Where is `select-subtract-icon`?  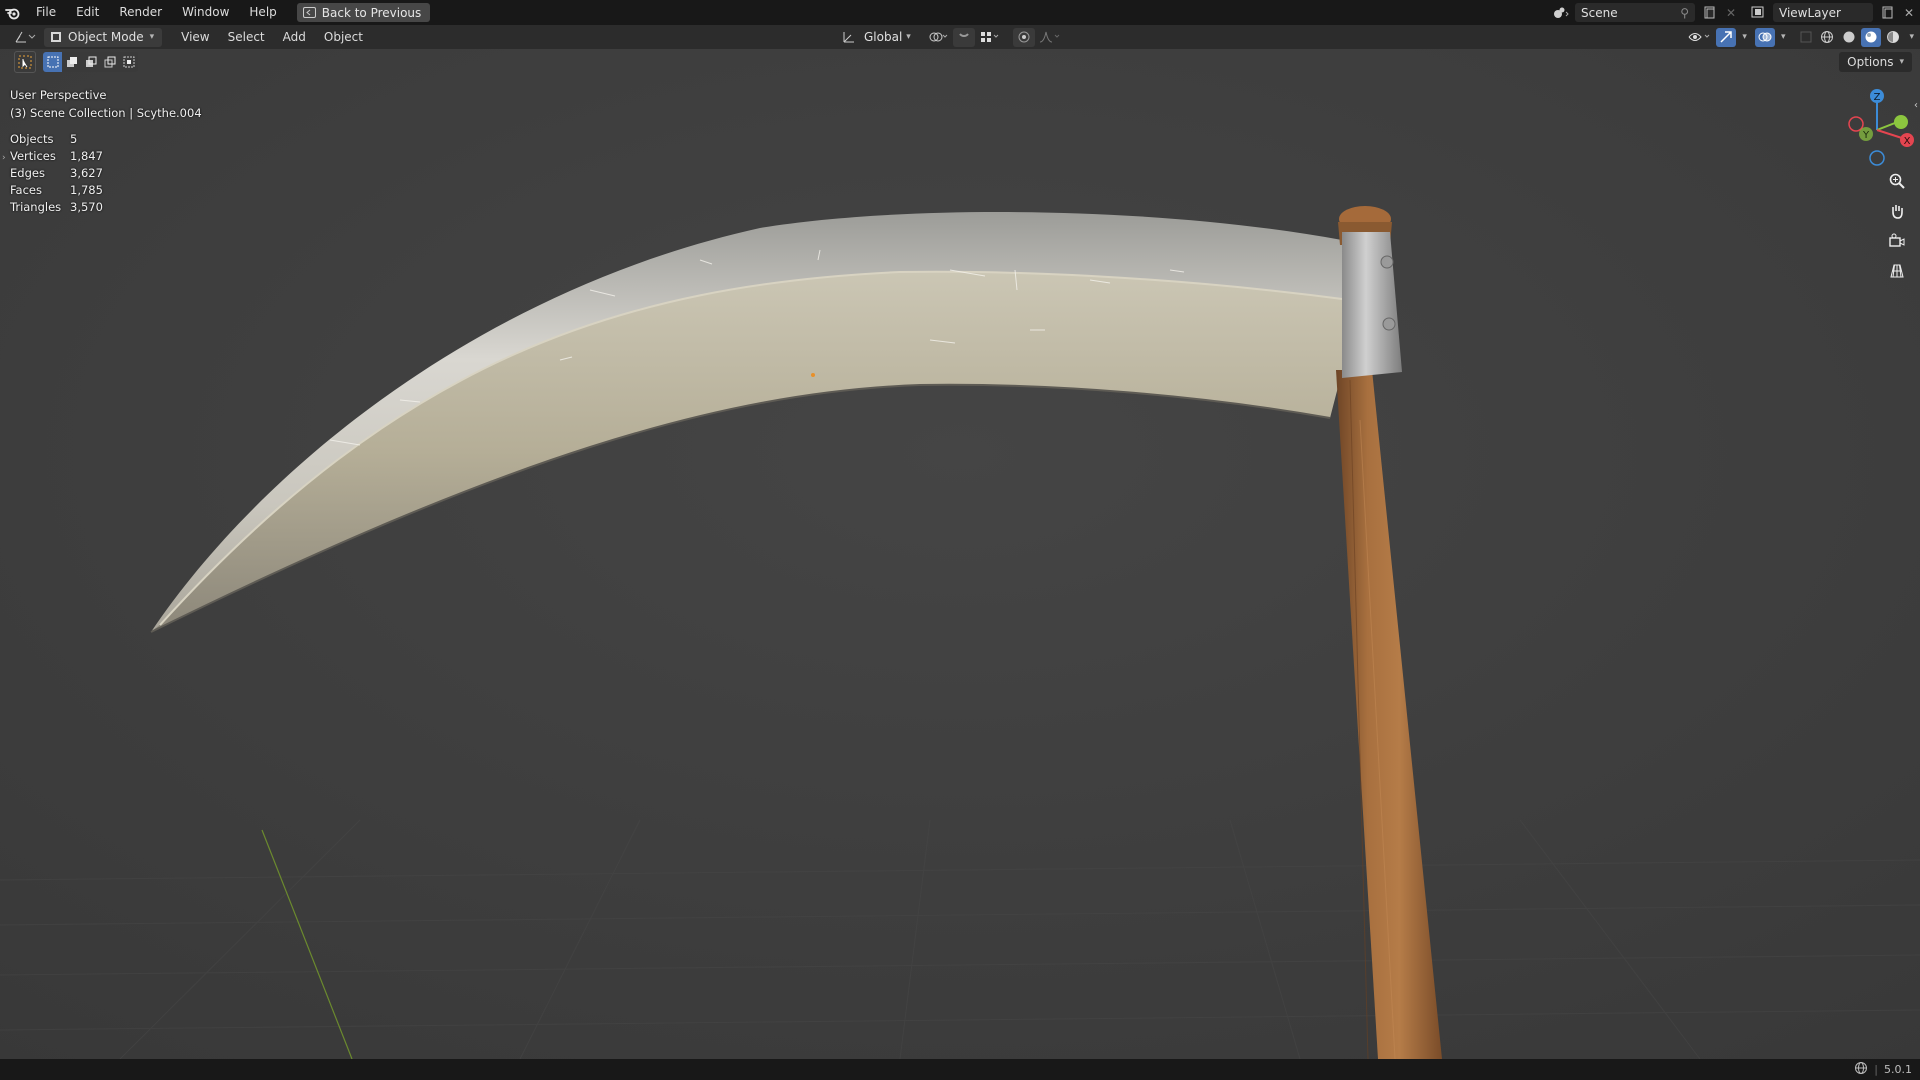
select-subtract-icon is located at coordinates (90, 62).